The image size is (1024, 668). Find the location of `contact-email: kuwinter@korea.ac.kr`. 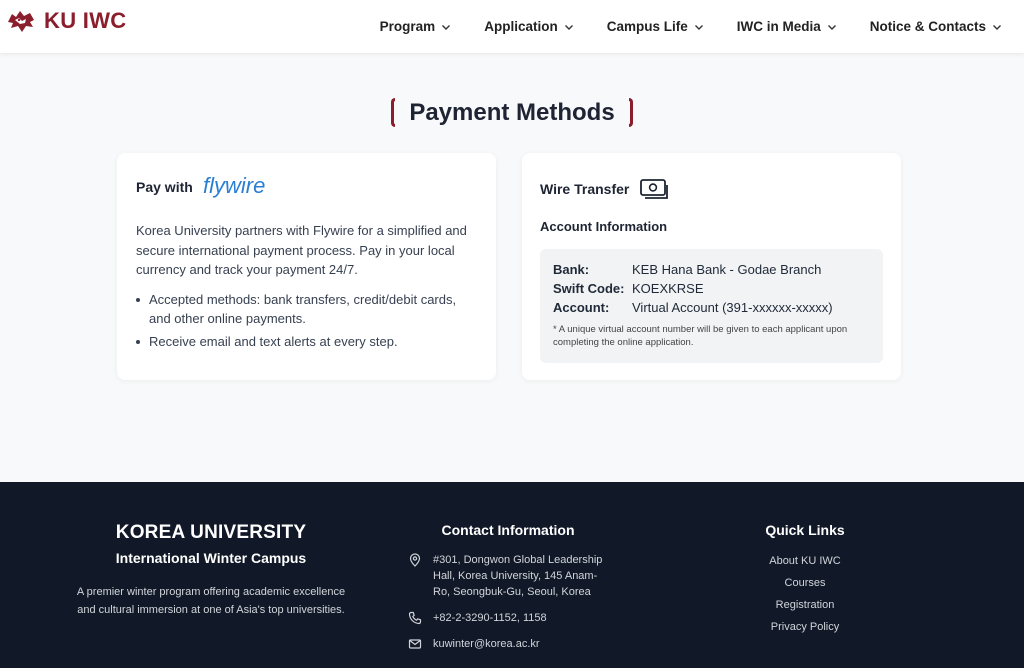

contact-email: kuwinter@korea.ac.kr is located at coordinates (513, 644).